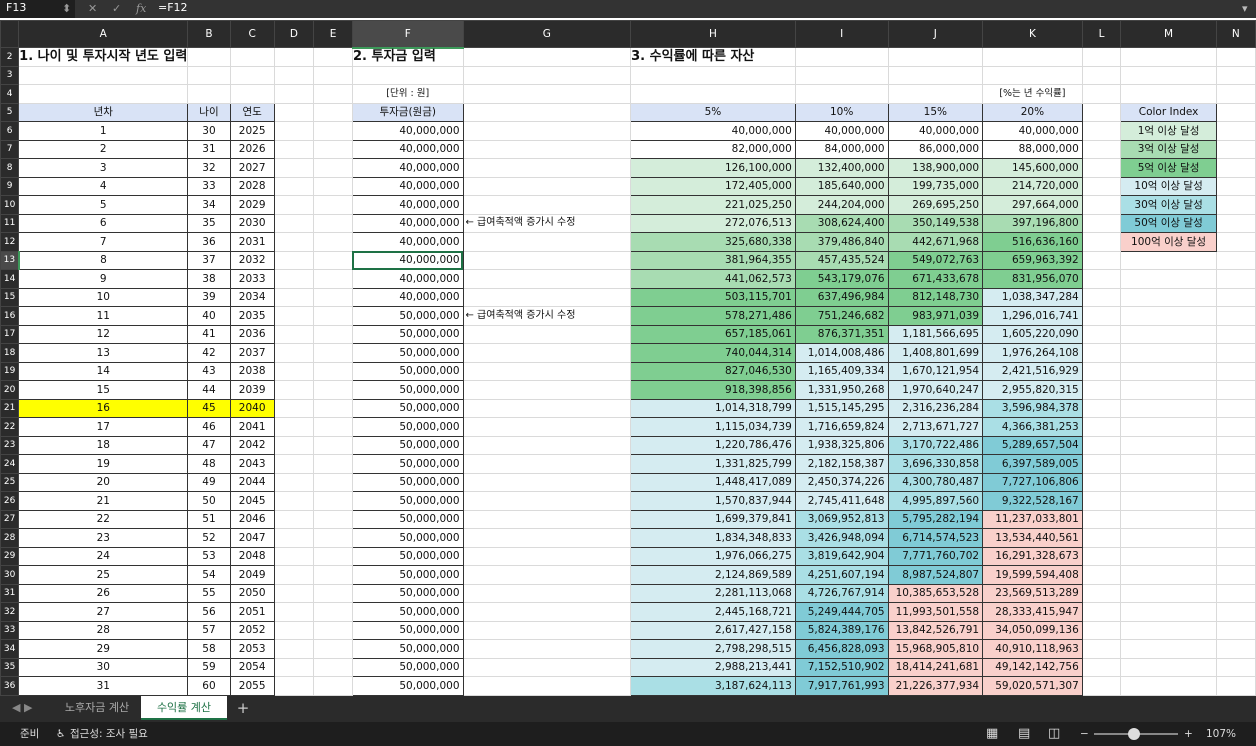 The width and height of the screenshot is (1256, 746). I want to click on cell-a25: 20, so click(103, 482).